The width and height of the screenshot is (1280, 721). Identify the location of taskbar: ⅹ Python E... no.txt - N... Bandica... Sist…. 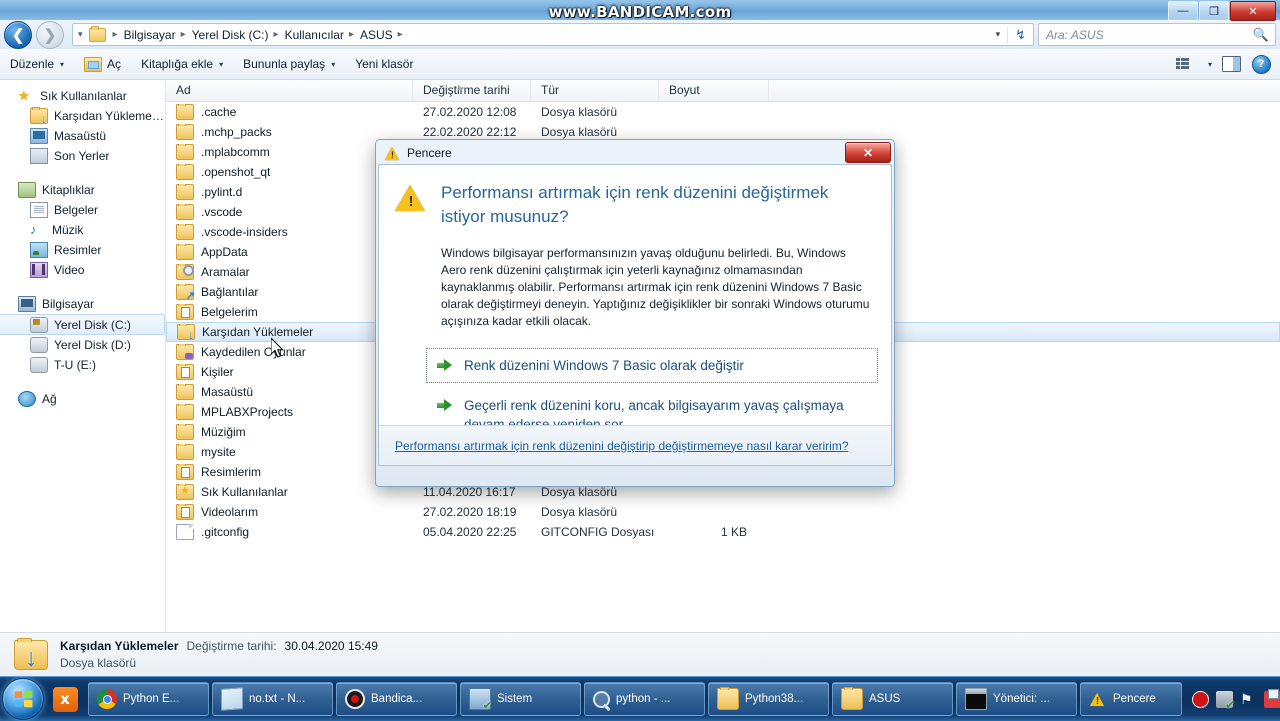
(640, 698).